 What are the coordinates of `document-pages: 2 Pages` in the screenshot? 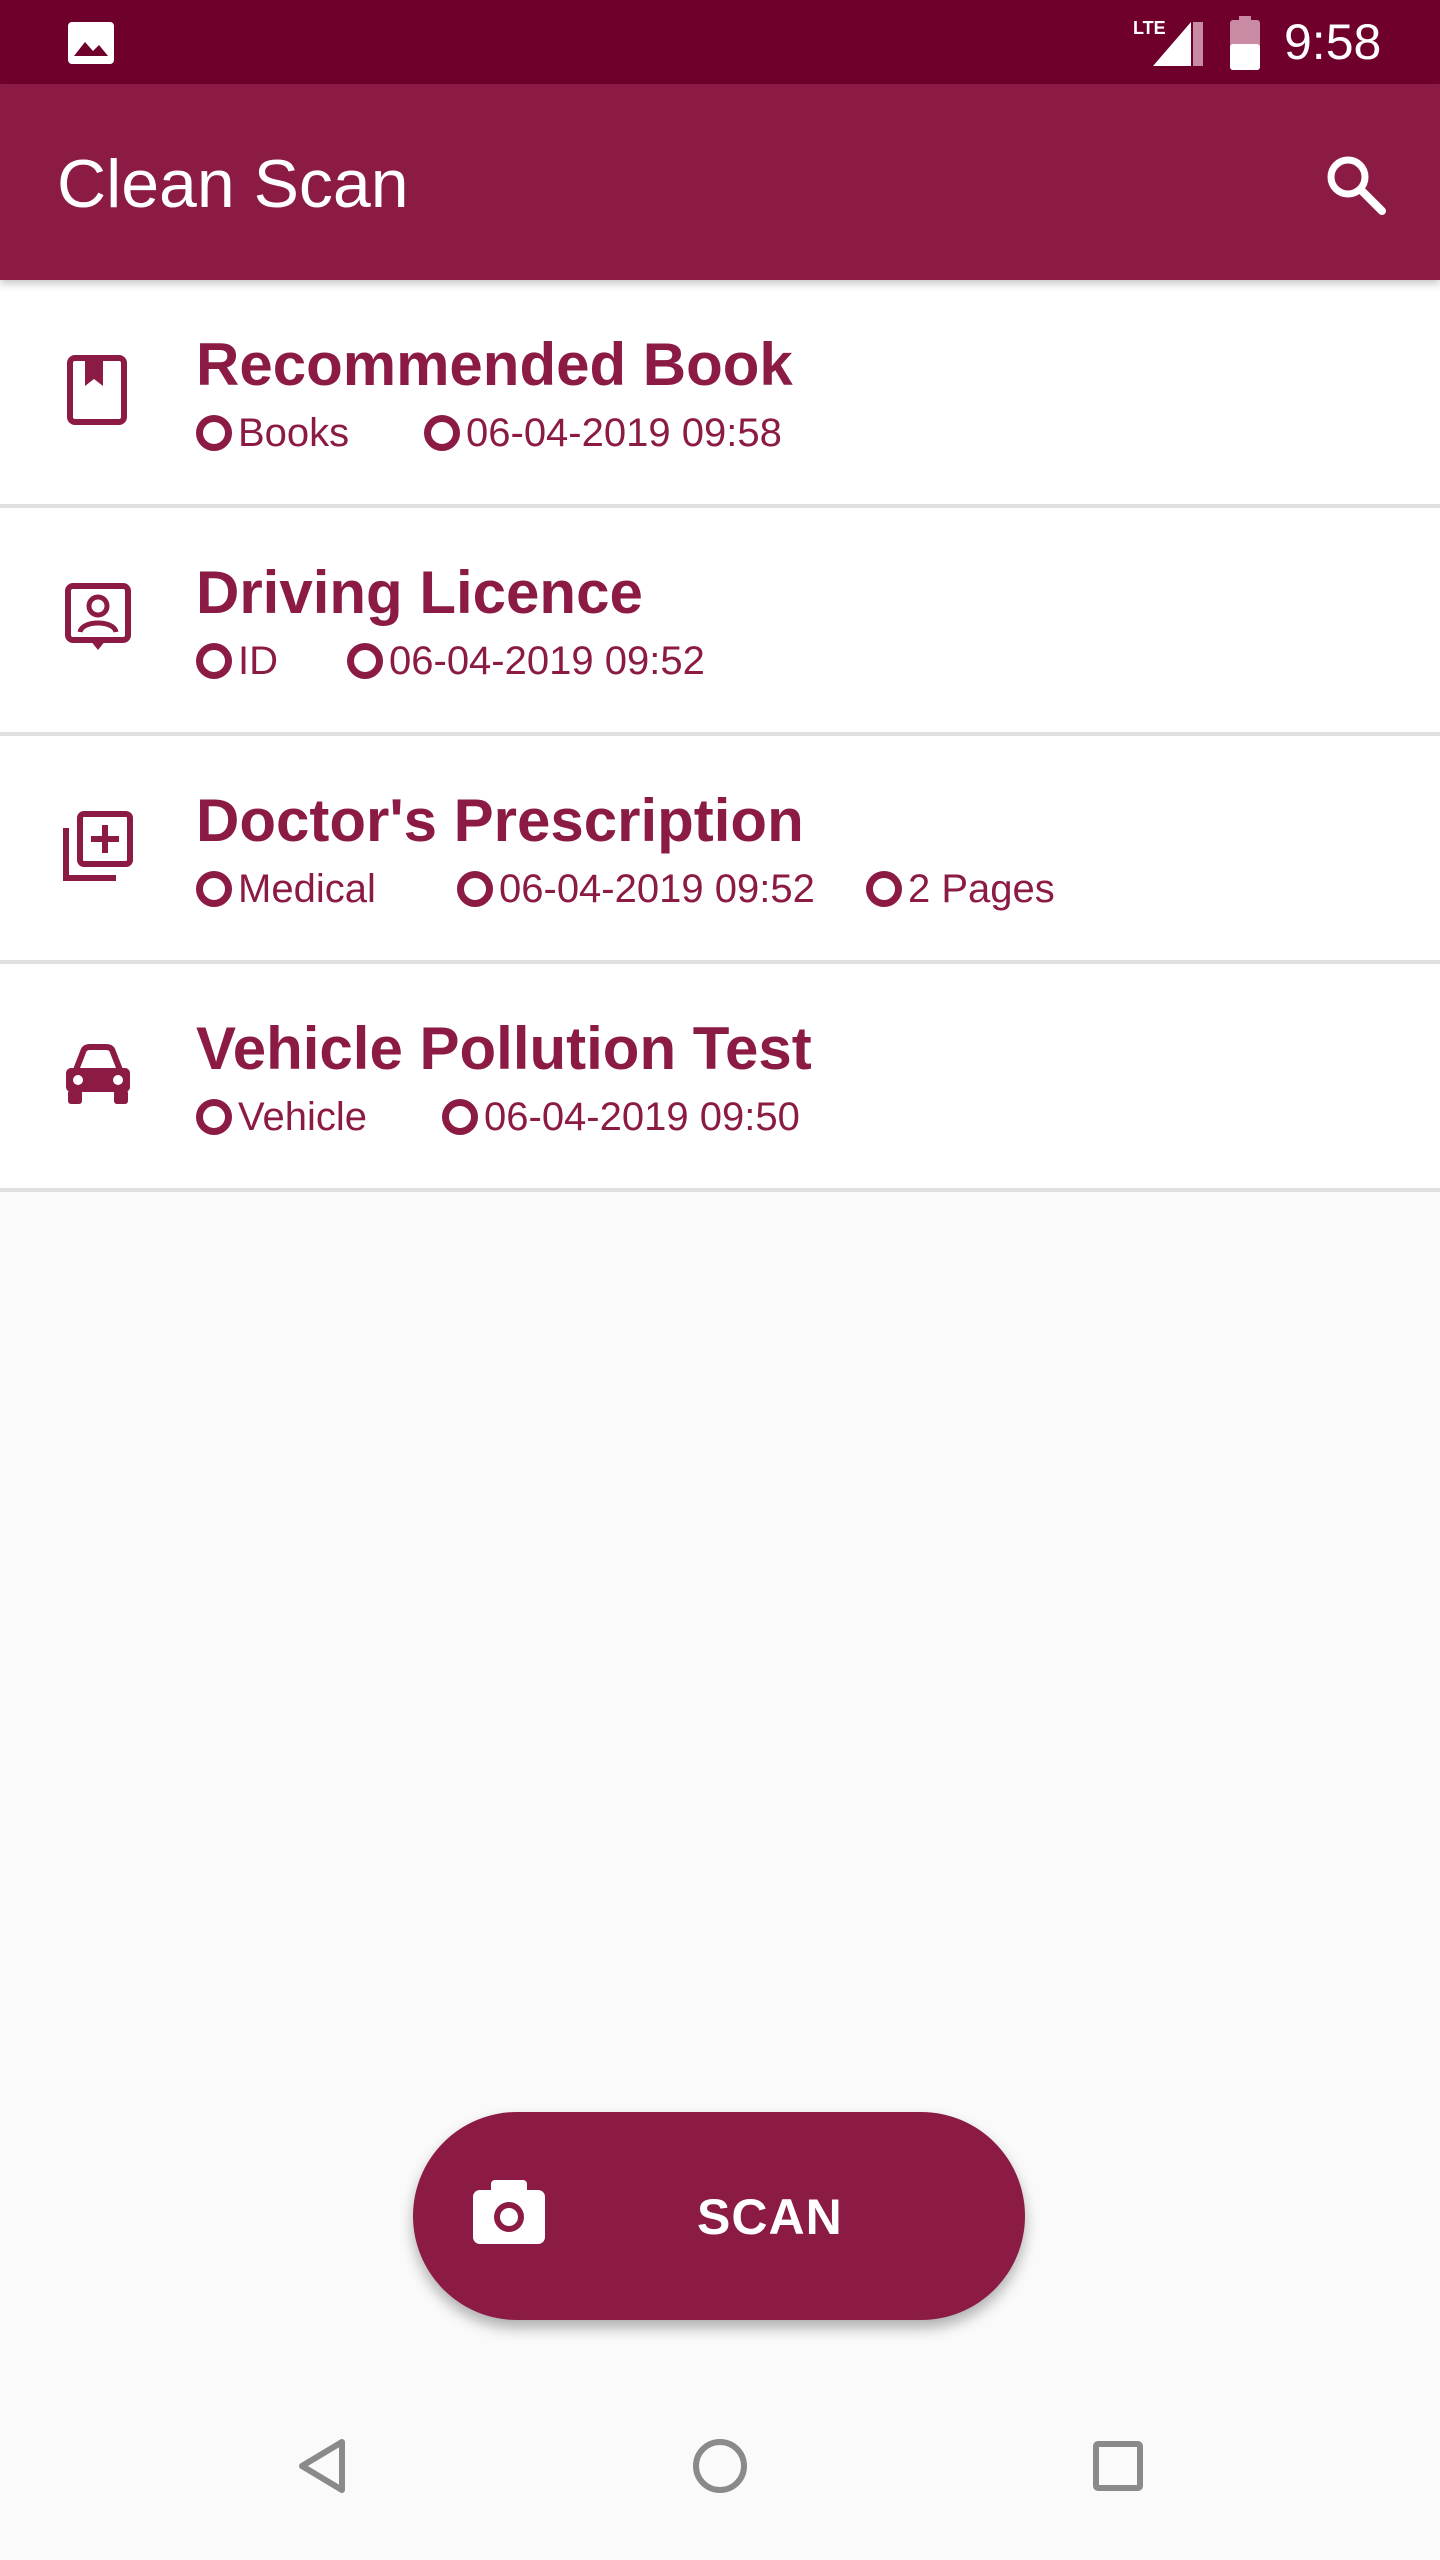 It's located at (960, 889).